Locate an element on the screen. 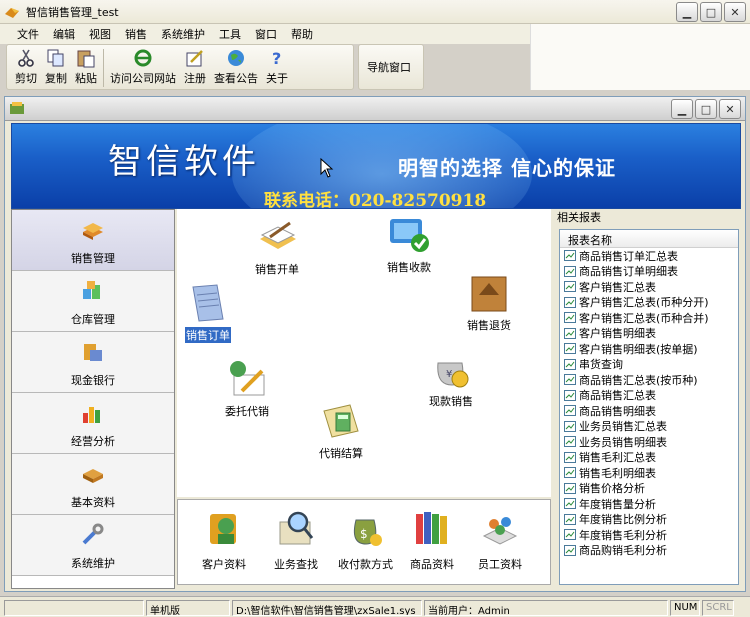 The width and height of the screenshot is (750, 617). report-item: 客户销售汇总表 is located at coordinates (649, 287).